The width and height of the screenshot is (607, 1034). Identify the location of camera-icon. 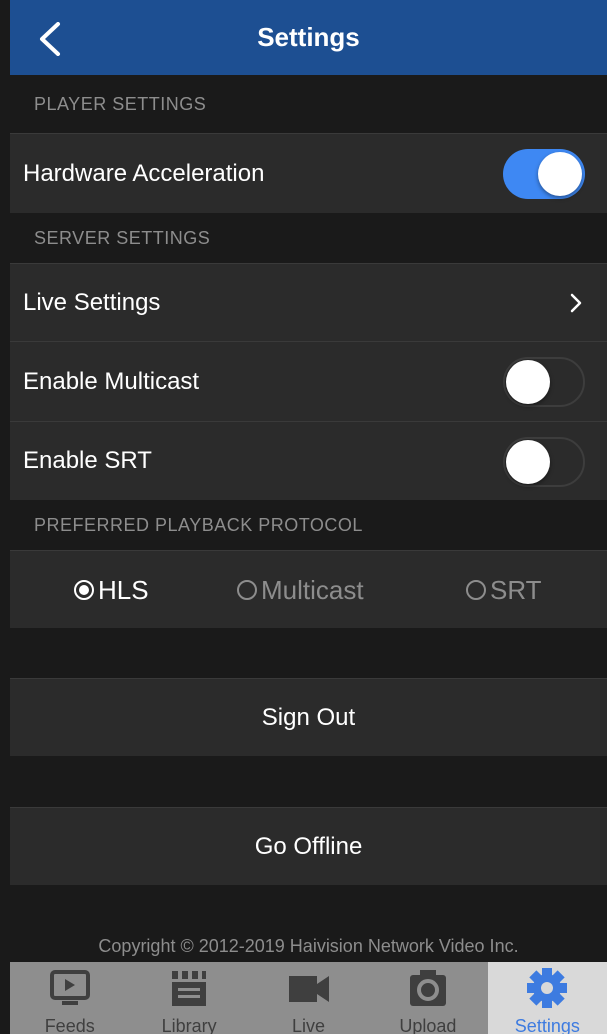
(427, 988).